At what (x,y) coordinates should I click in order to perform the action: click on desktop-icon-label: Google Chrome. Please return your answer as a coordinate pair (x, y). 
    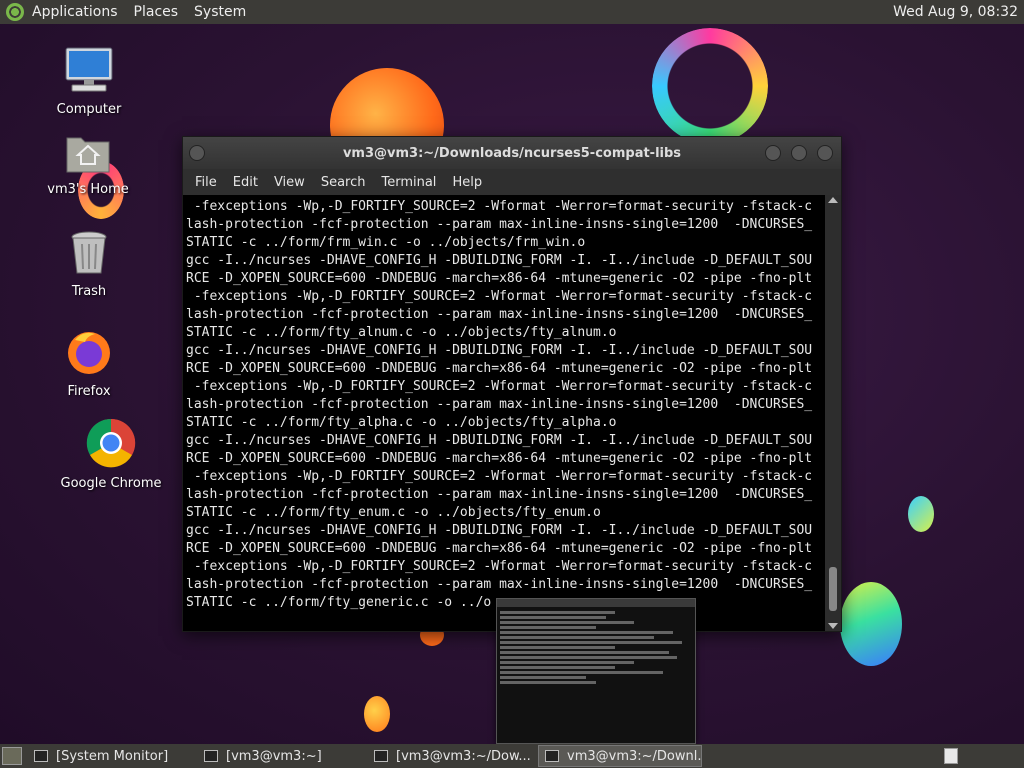
    Looking at the image, I should click on (111, 483).